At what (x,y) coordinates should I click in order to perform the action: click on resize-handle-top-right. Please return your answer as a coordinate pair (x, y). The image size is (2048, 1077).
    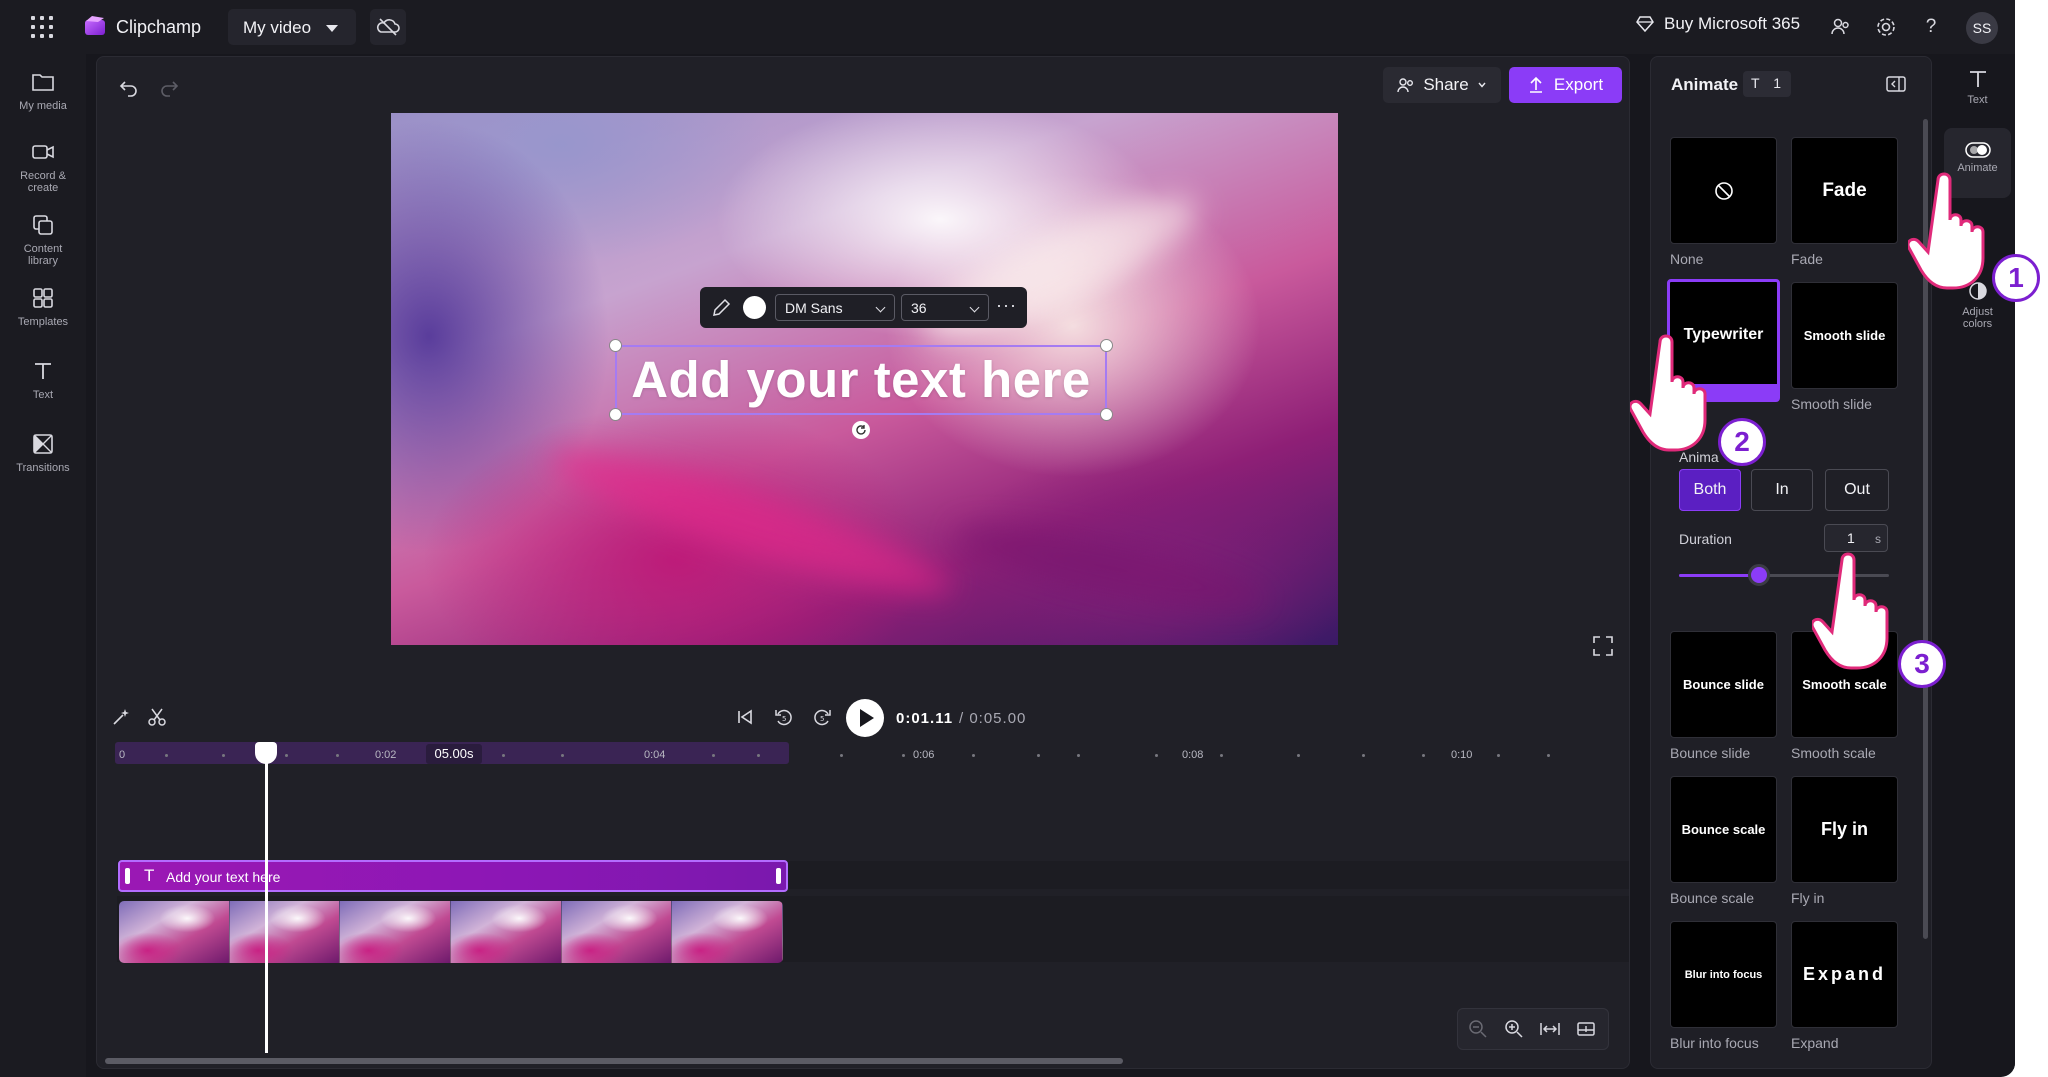
    Looking at the image, I should click on (1106, 345).